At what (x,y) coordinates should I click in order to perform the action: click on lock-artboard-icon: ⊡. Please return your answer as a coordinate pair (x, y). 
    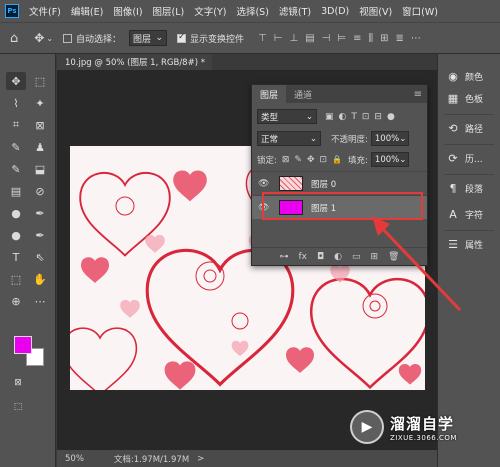
    Looking at the image, I should click on (324, 160).